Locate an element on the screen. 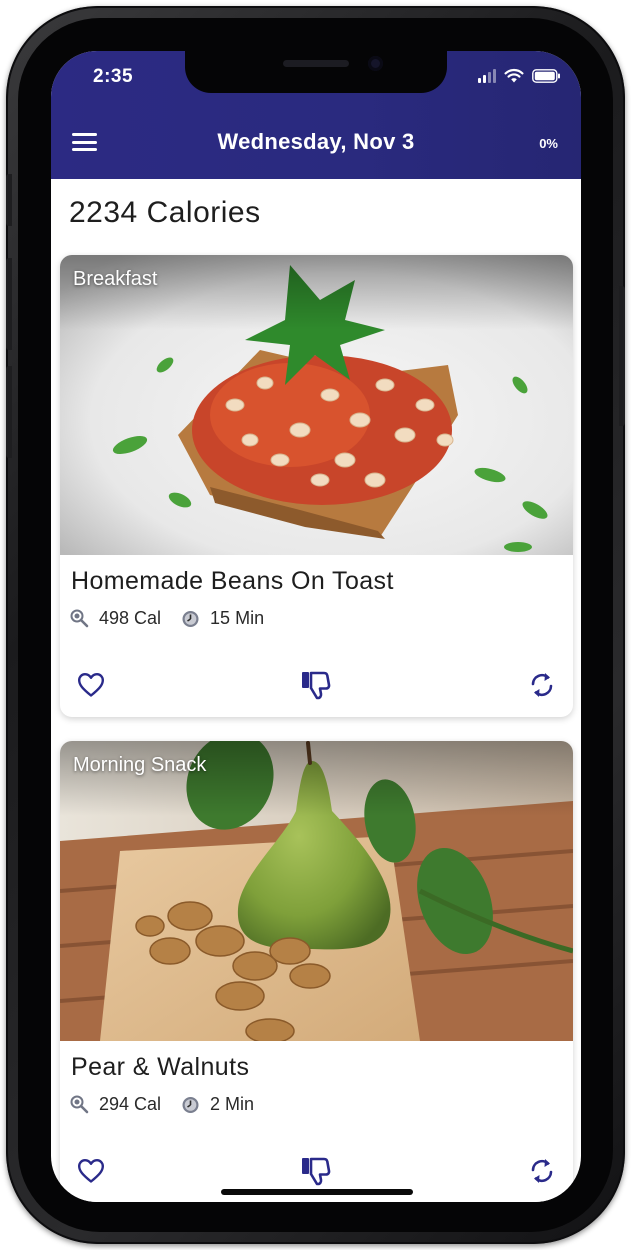  meal-time: 2 Min is located at coordinates (232, 1104).